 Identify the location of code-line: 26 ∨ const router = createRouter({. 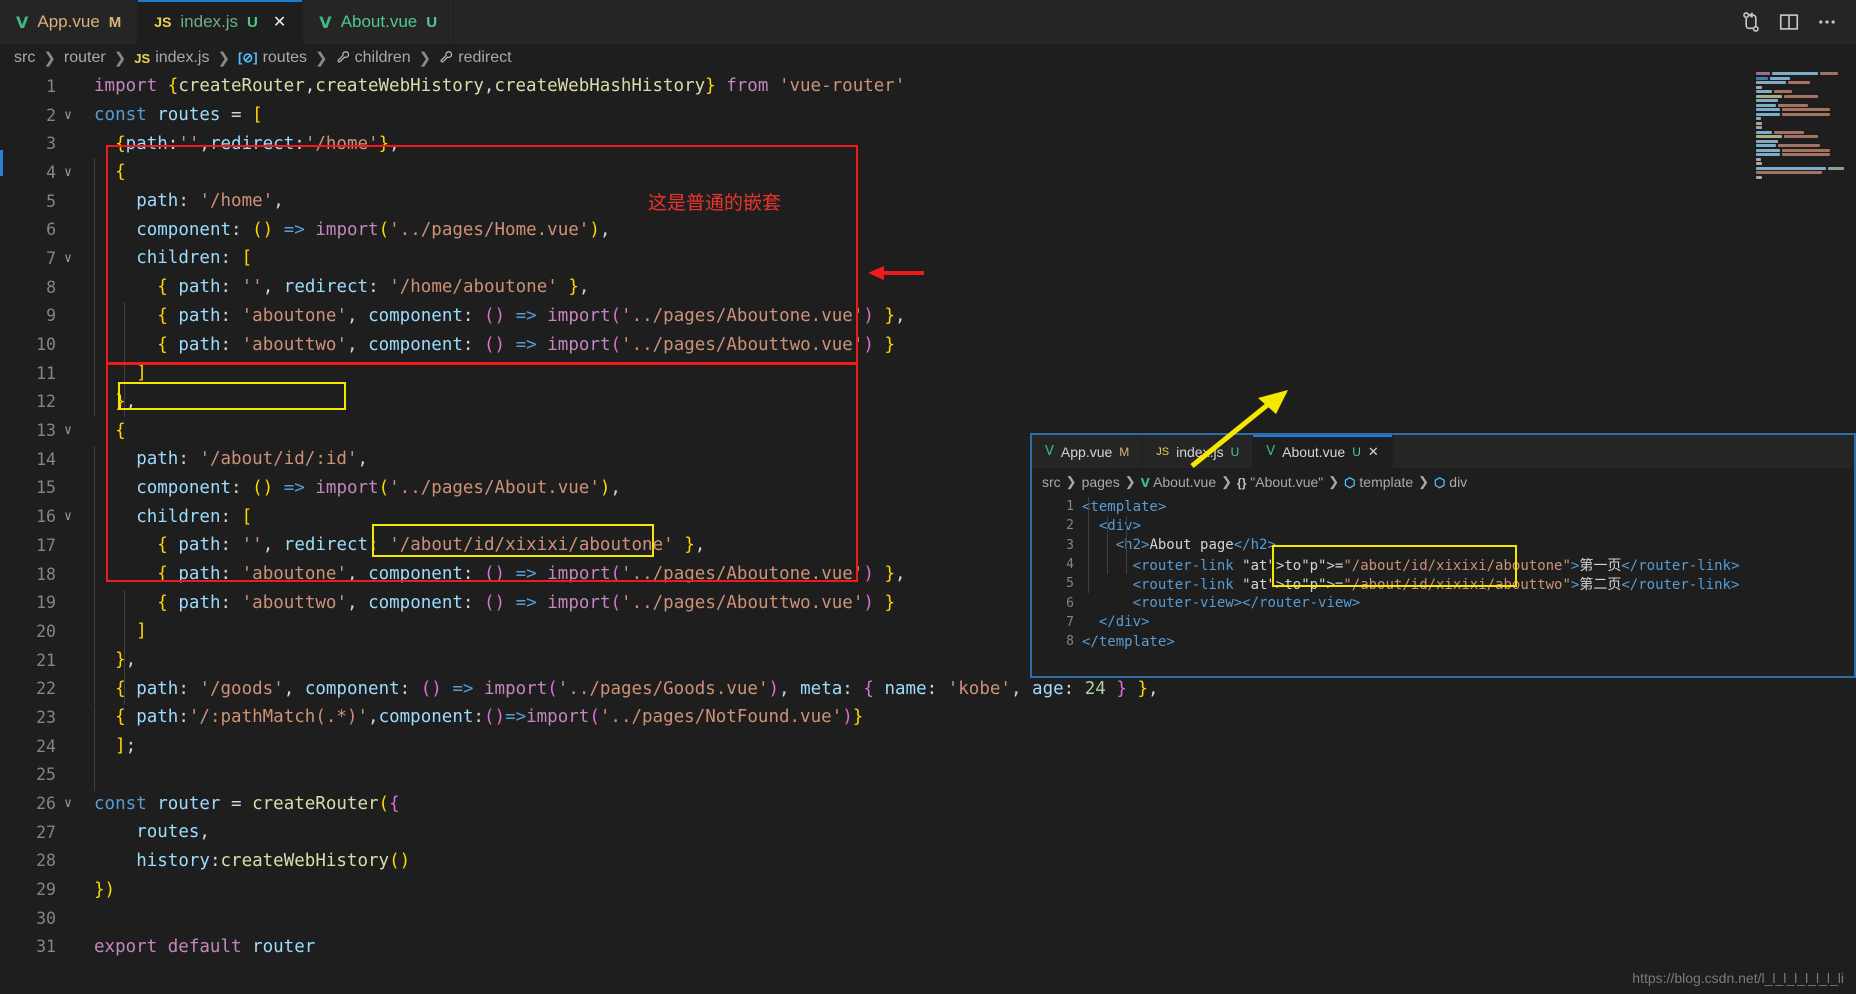
(928, 803).